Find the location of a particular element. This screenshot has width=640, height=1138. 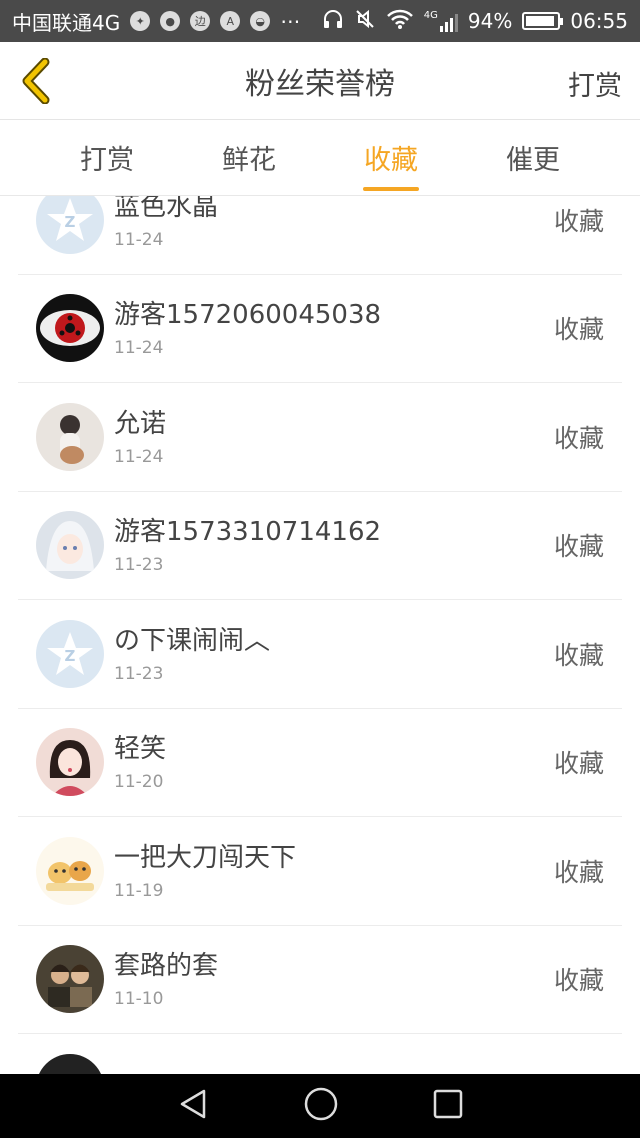

tab-flowers: 鲜花 is located at coordinates (249, 157).